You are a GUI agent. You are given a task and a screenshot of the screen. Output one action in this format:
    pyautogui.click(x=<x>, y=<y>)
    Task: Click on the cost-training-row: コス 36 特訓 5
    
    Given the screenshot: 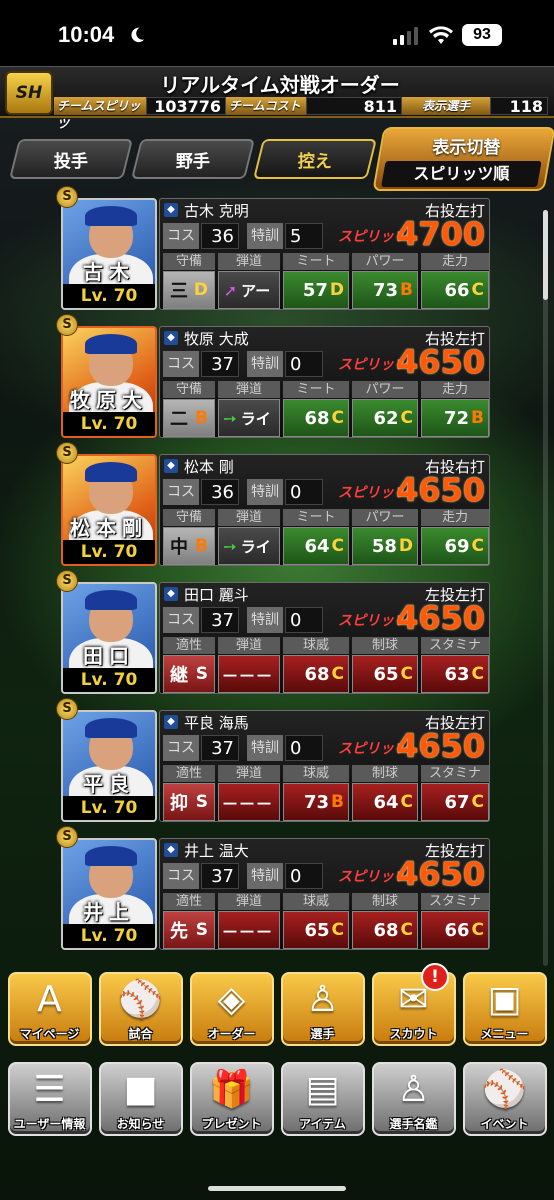 What is the action you would take?
    pyautogui.click(x=243, y=236)
    